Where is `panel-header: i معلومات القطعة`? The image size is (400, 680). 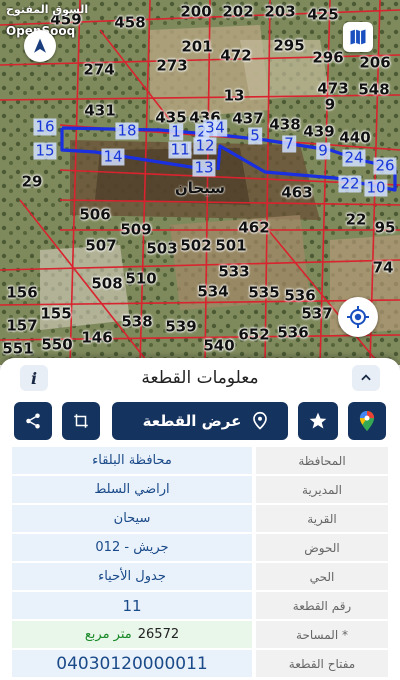
panel-header: i معلومات القطعة is located at coordinates (200, 377).